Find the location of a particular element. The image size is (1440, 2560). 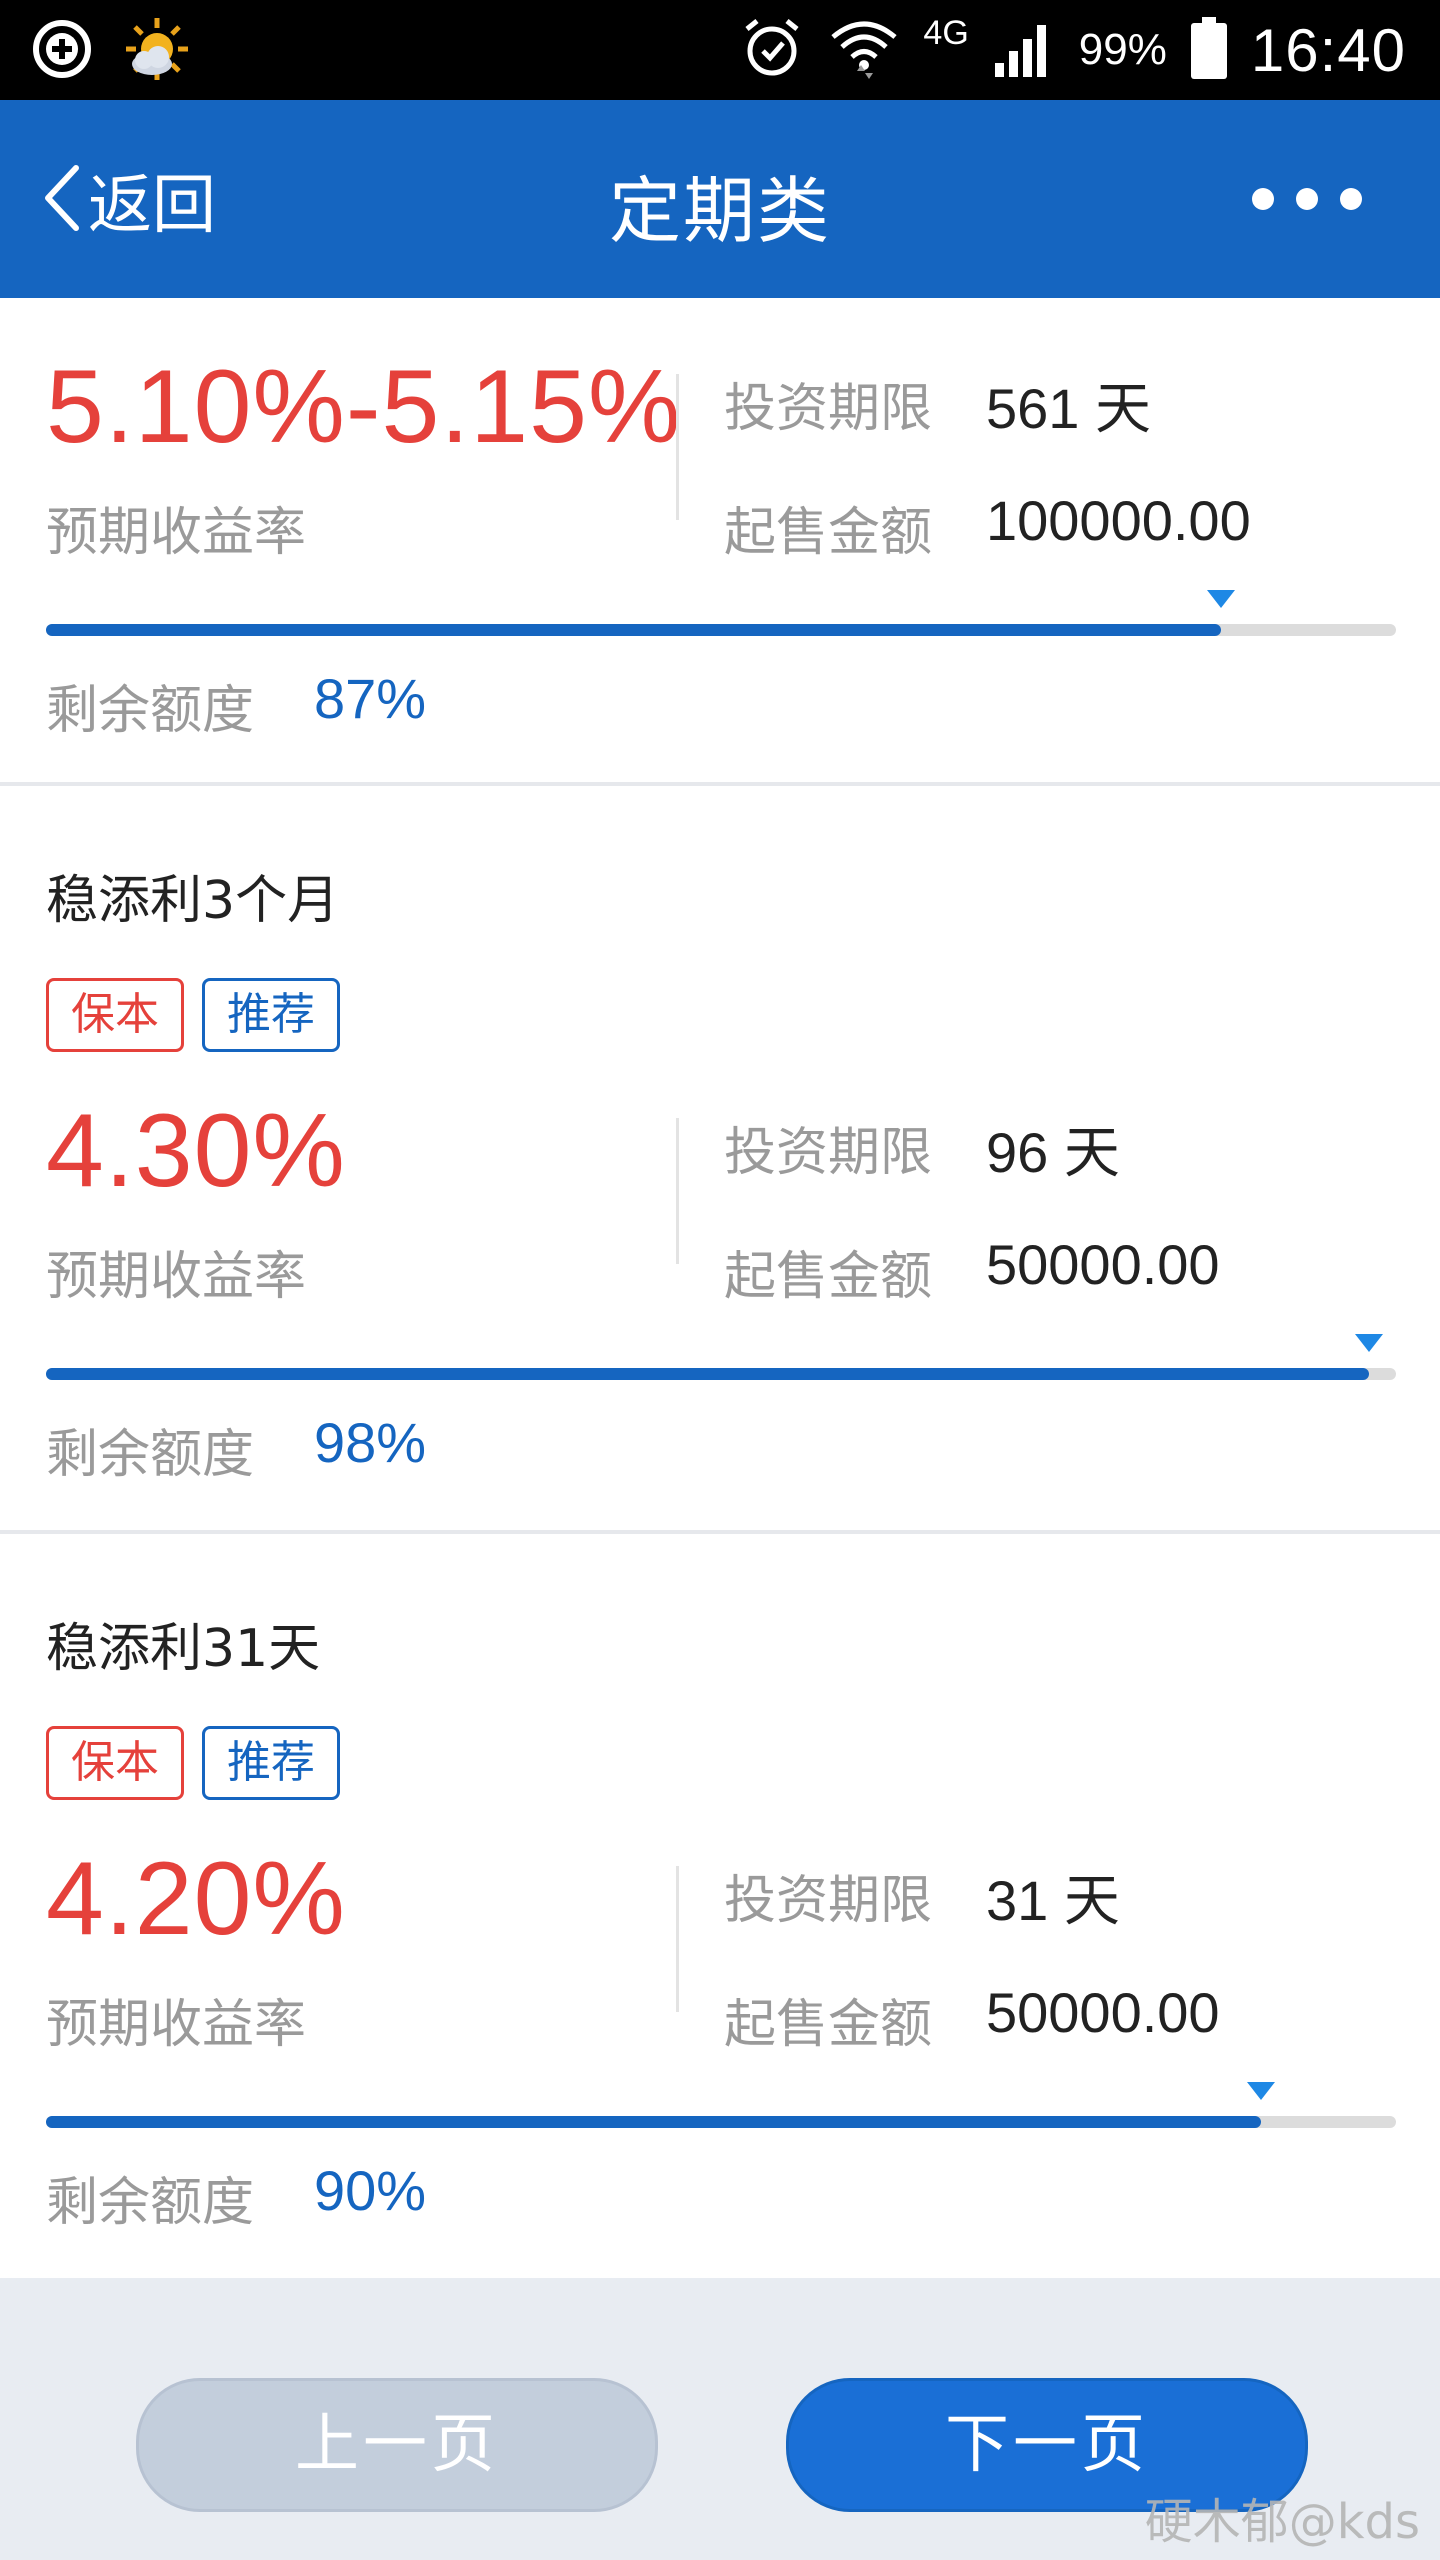

rate-value: 5.10%-5.15% is located at coordinates (364, 407).